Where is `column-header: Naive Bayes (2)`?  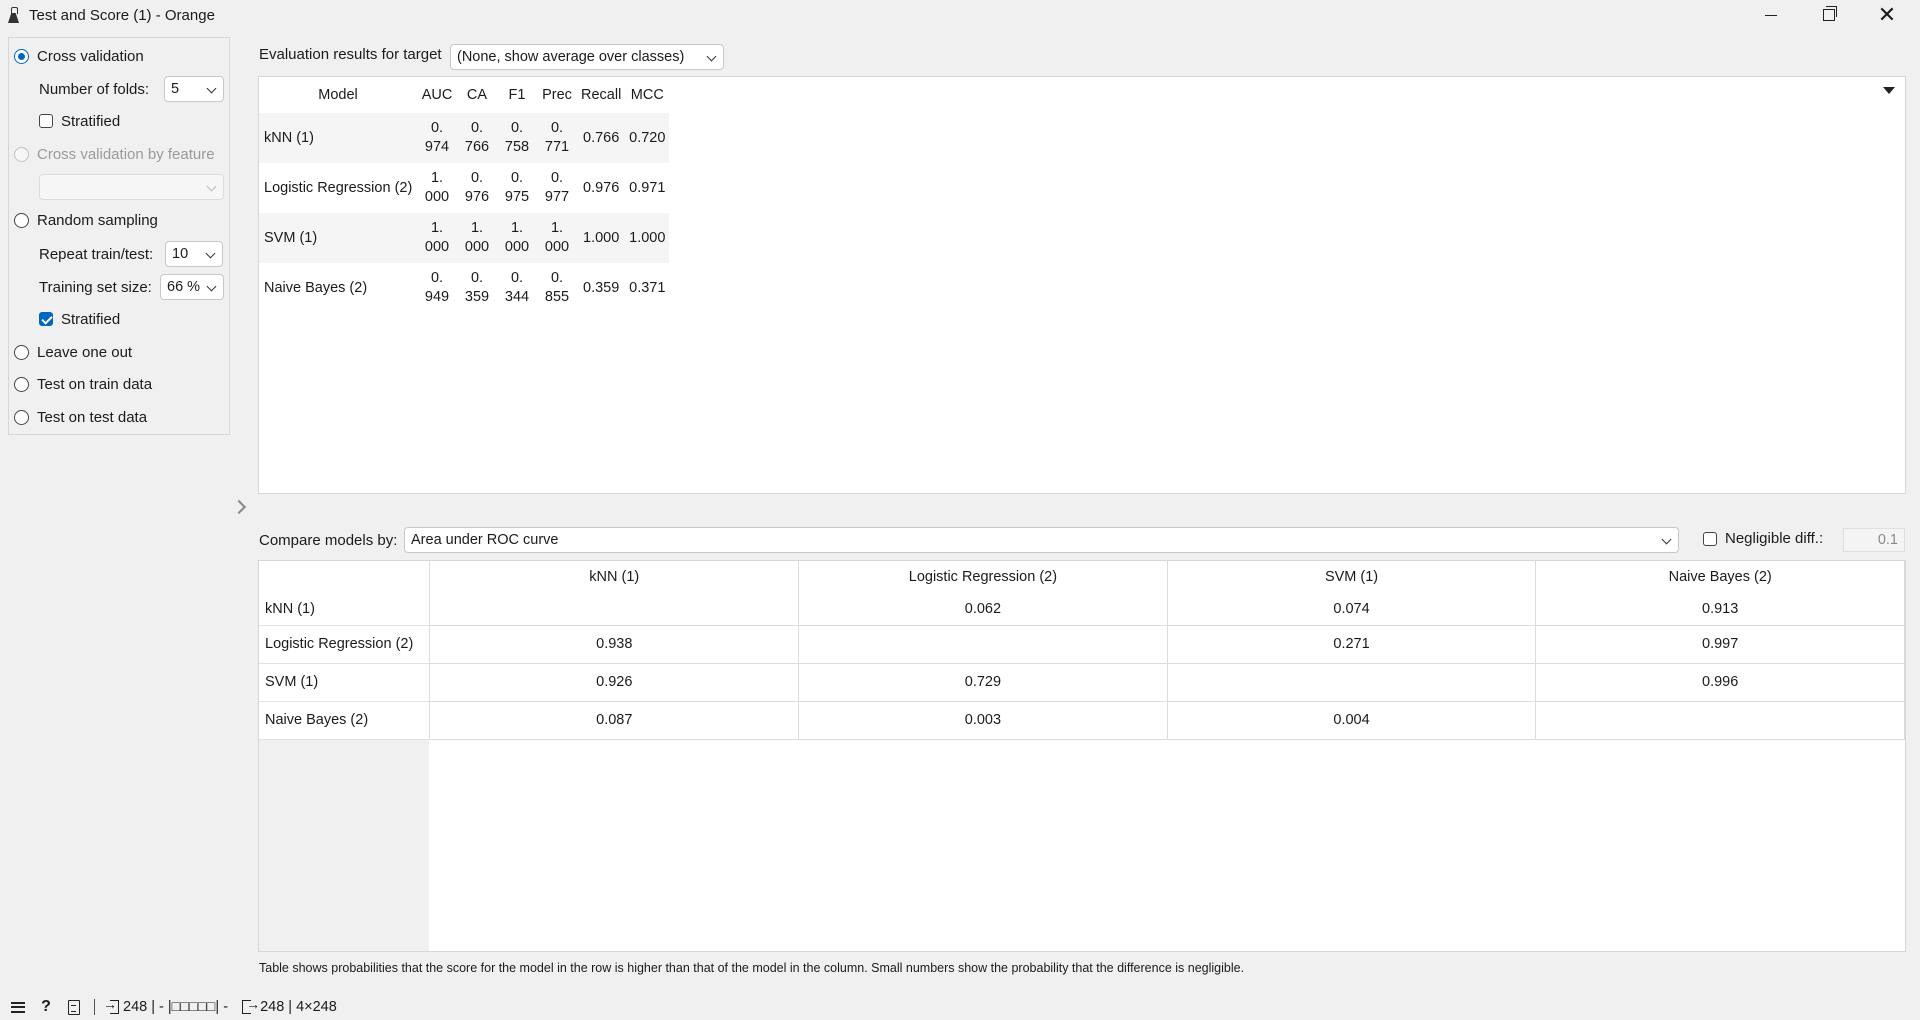 column-header: Naive Bayes (2) is located at coordinates (1720, 577).